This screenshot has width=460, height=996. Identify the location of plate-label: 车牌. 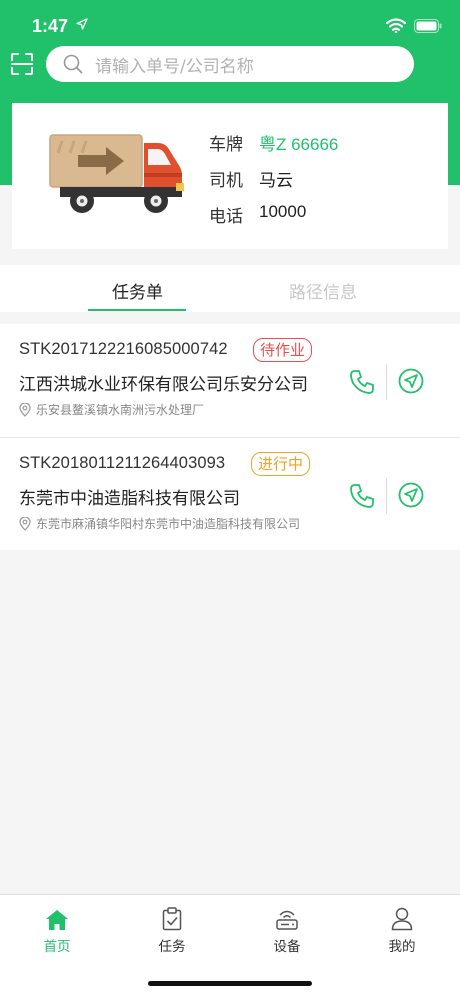
(226, 145).